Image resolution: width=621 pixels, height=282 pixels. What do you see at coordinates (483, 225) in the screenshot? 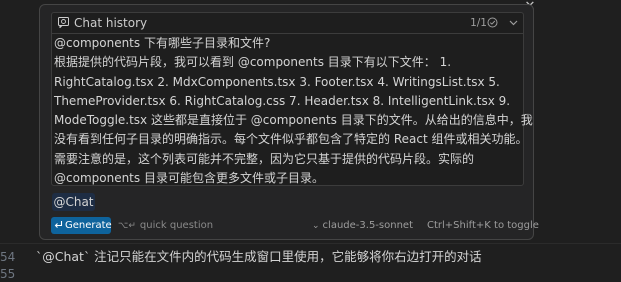
I see `toggle-hint: Ctrl+Shift+K to toggle` at bounding box center [483, 225].